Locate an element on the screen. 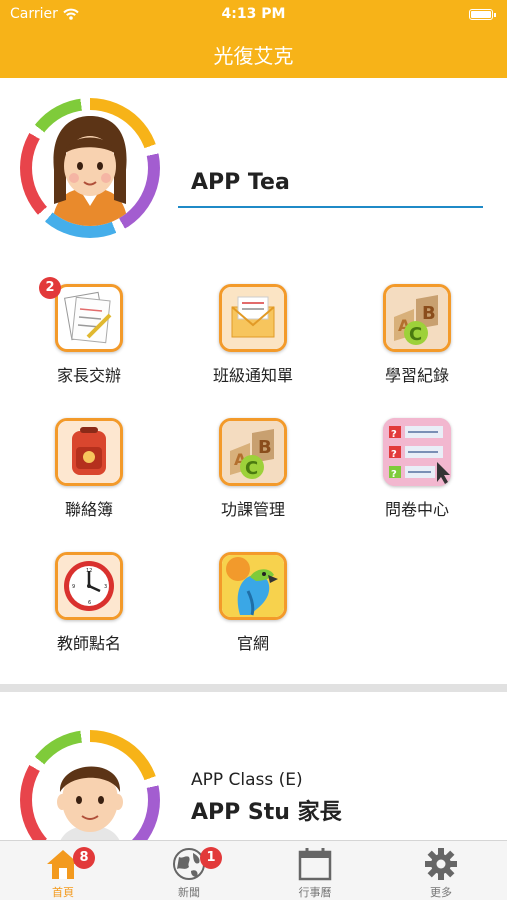 The image size is (507, 901). teacher-name: APP Tea is located at coordinates (240, 182).